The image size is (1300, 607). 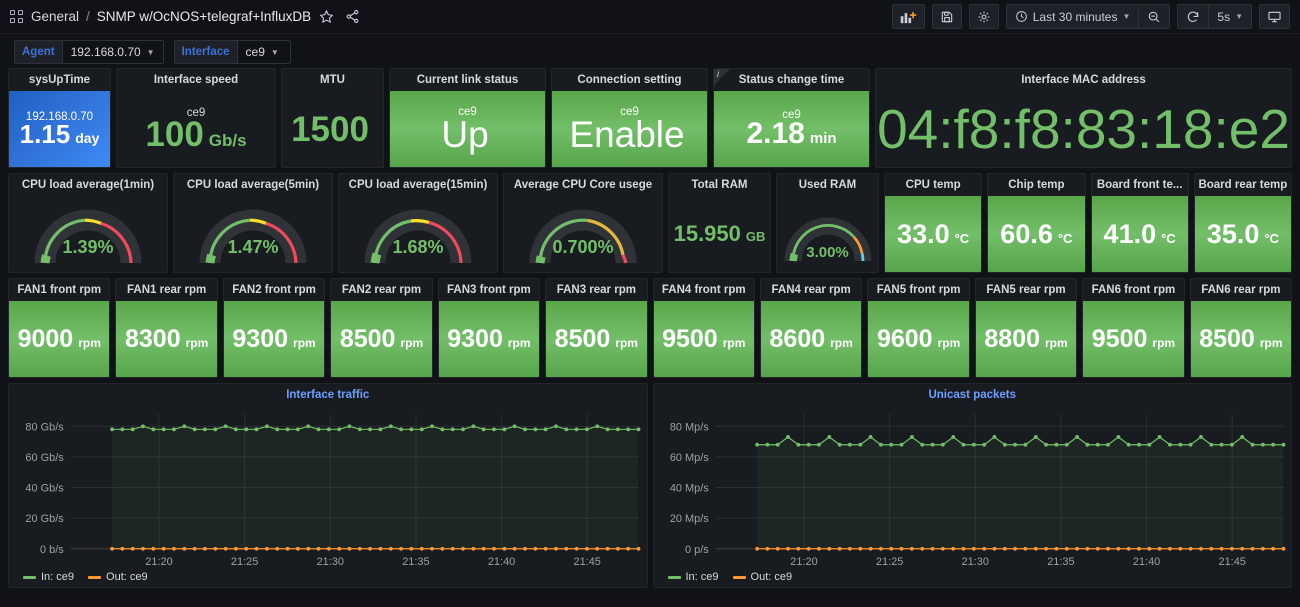 I want to click on panel-cpu-temp: CPU temp 33.0 °C, so click(x=933, y=223).